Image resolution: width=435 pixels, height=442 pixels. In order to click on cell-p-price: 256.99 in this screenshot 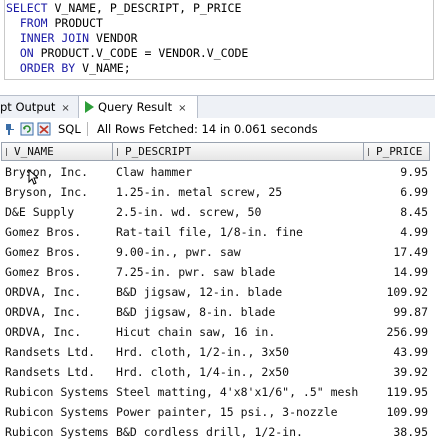, I will do `click(397, 332)`.